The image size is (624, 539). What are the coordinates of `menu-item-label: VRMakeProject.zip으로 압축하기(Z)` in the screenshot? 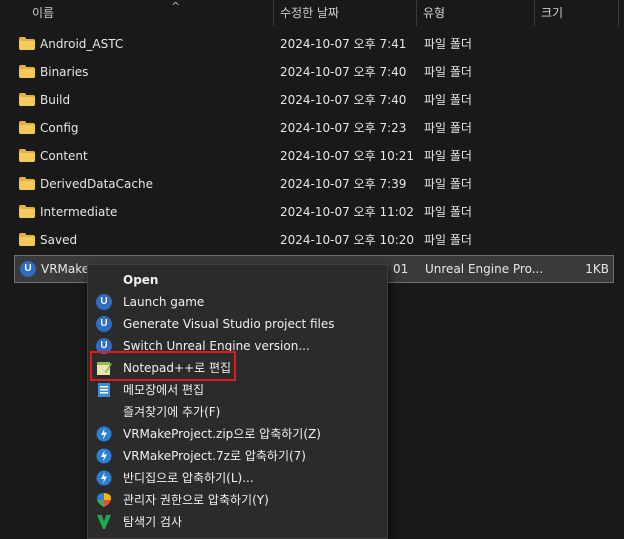 It's located at (222, 434).